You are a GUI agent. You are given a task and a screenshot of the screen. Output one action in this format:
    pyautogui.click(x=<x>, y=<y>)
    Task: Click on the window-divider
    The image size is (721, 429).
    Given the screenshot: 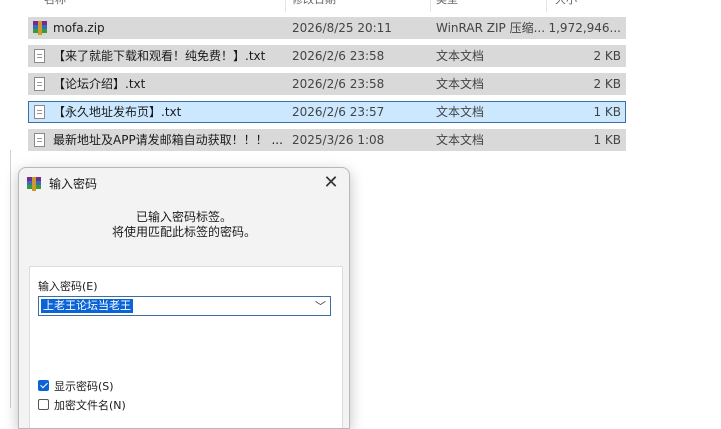 What is the action you would take?
    pyautogui.click(x=10, y=279)
    